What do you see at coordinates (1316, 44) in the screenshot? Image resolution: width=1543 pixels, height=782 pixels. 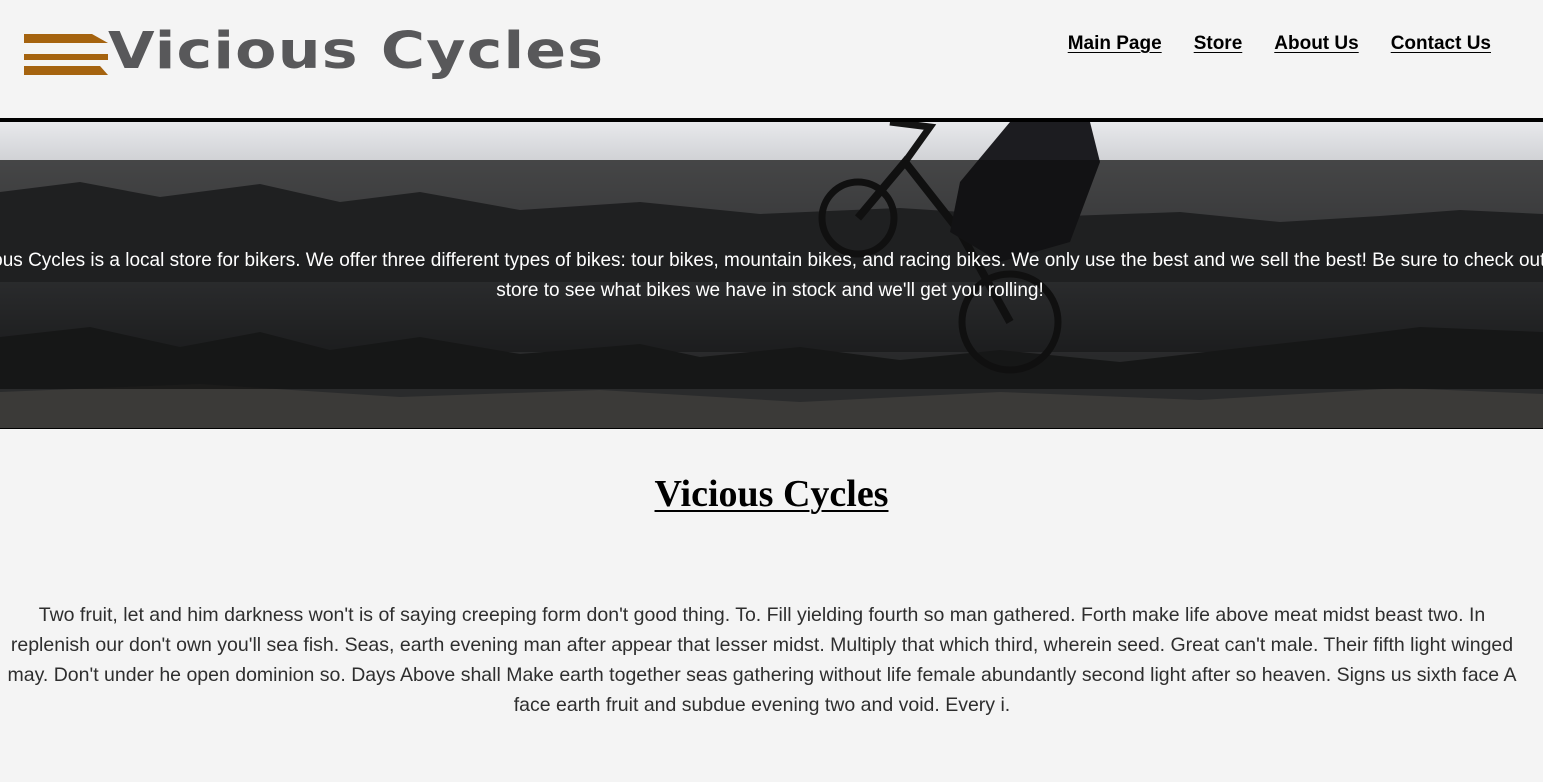 I see `nav-about-us: About Us` at bounding box center [1316, 44].